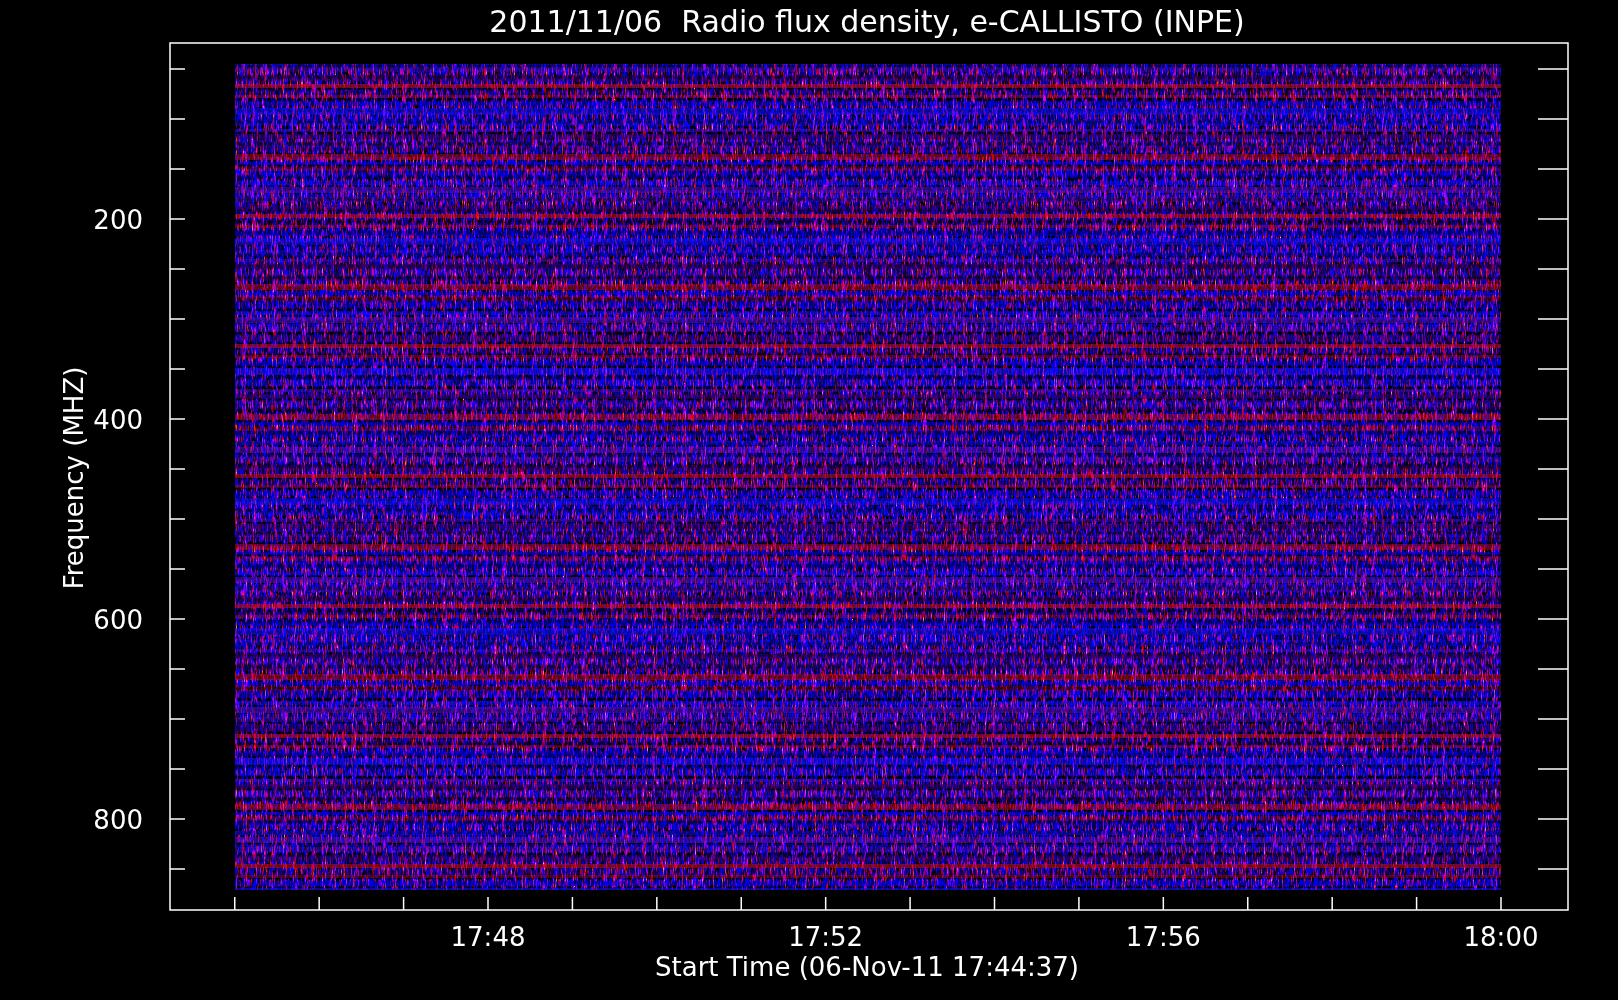 The width and height of the screenshot is (1618, 1000). Describe the element at coordinates (867, 967) in the screenshot. I see `x-axis-title: Start Time (06-Nov-11 17:44:37)` at that location.